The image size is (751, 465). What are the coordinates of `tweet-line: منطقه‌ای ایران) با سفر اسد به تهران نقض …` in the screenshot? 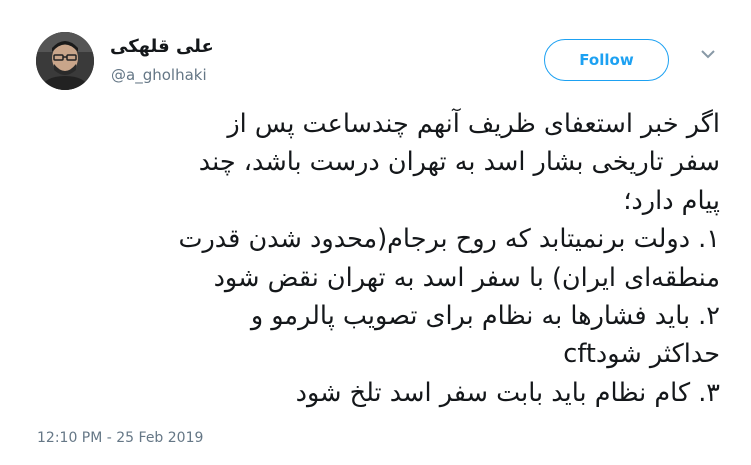 It's located at (466, 277).